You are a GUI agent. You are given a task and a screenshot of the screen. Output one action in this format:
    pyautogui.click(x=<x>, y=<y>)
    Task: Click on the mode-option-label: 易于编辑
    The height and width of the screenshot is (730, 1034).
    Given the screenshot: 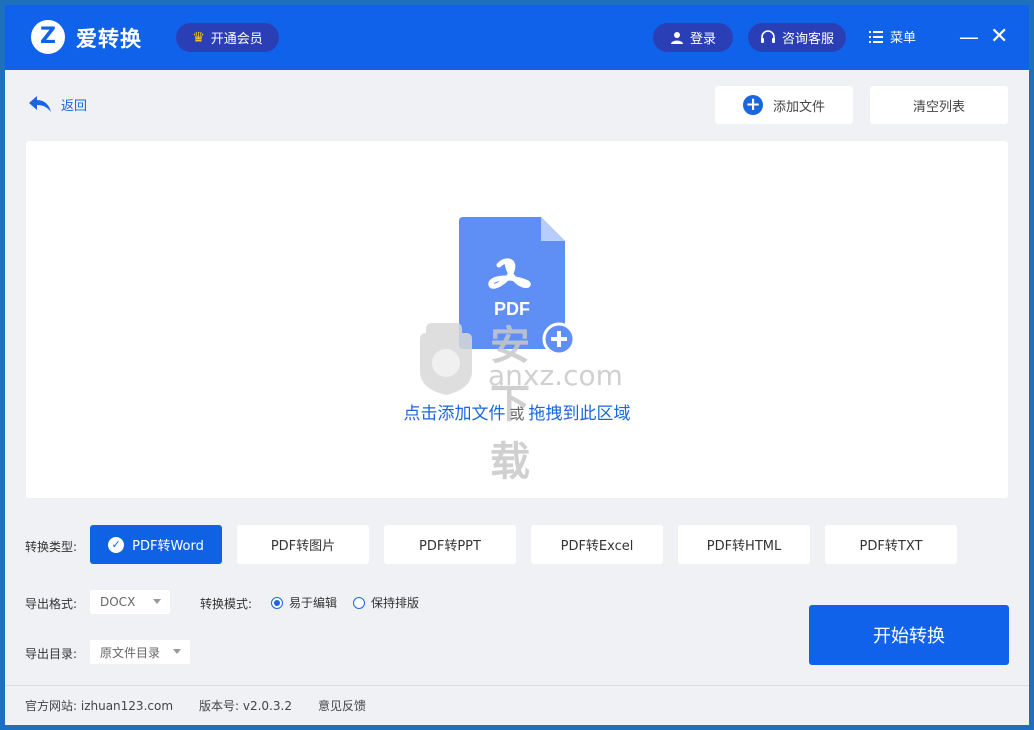 What is the action you would take?
    pyautogui.click(x=313, y=603)
    